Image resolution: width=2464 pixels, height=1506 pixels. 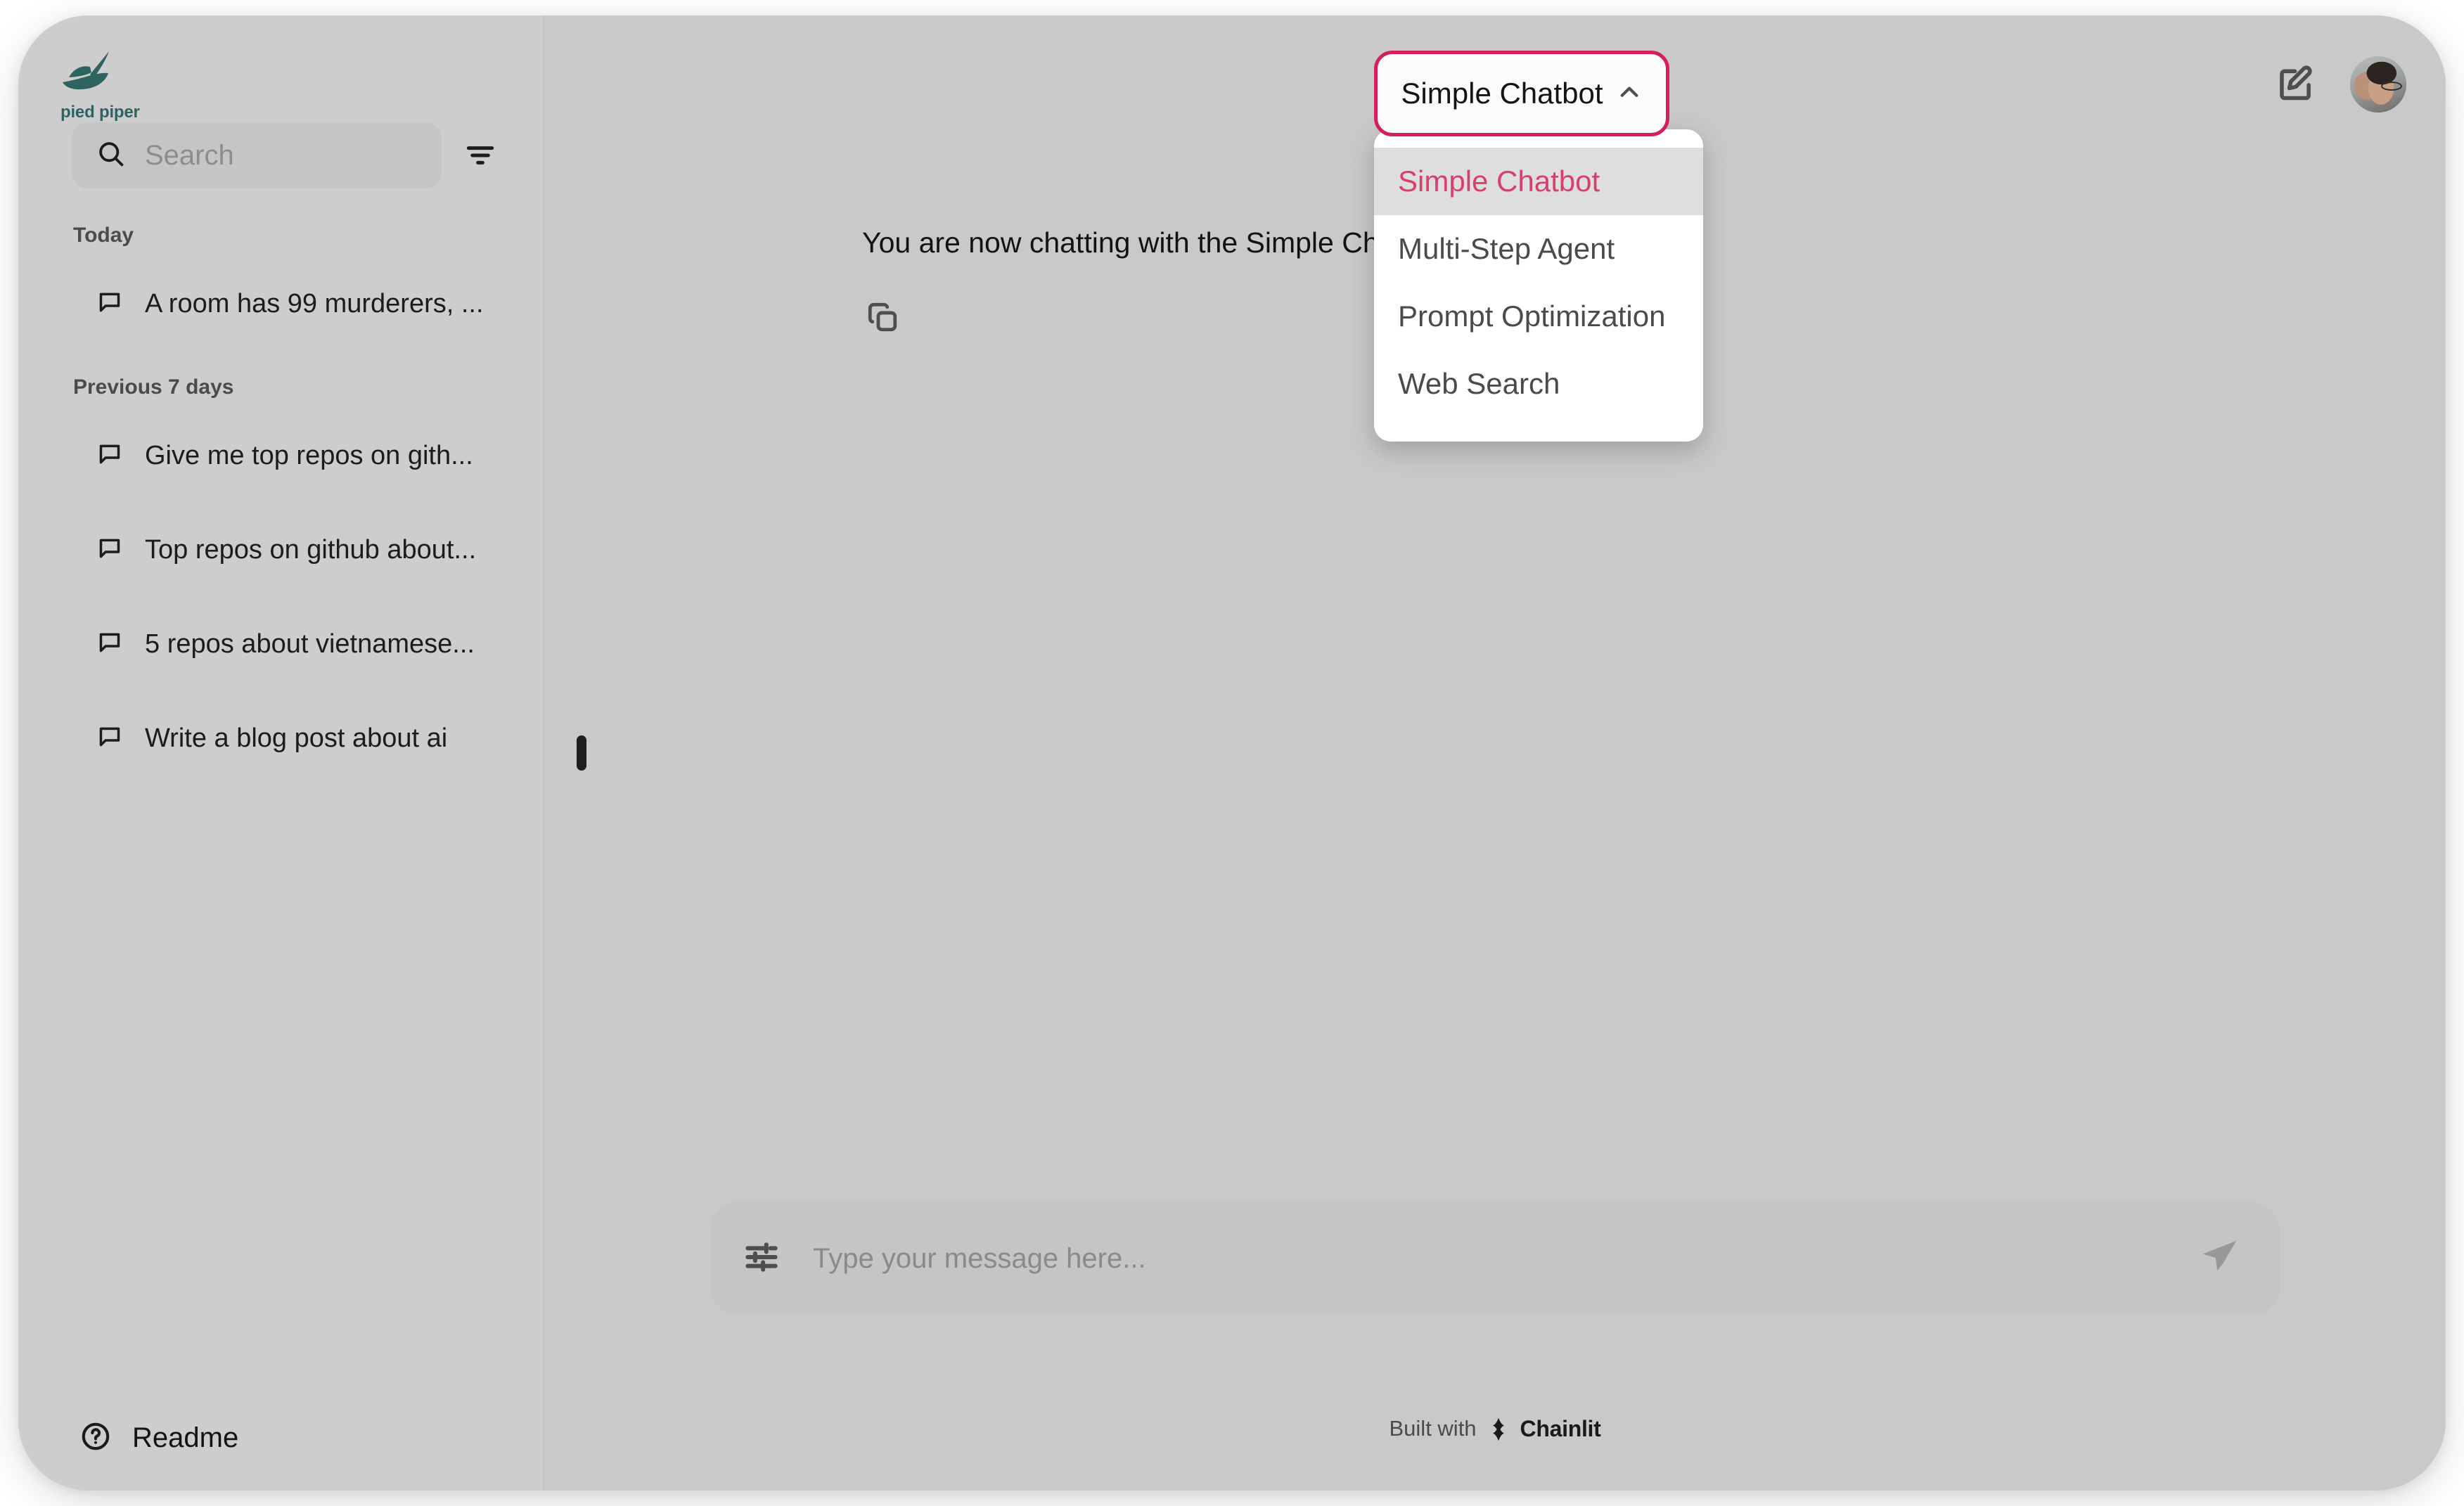 I want to click on readme-label: Readme, so click(x=185, y=1437).